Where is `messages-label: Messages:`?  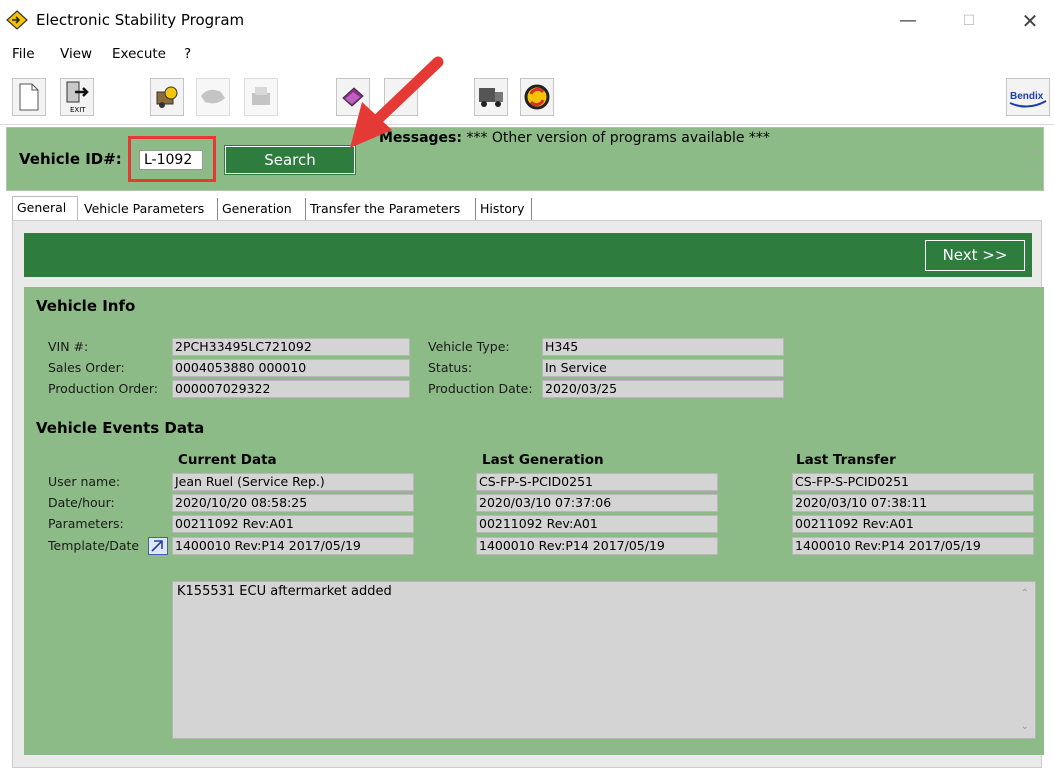
messages-label: Messages: is located at coordinates (420, 138).